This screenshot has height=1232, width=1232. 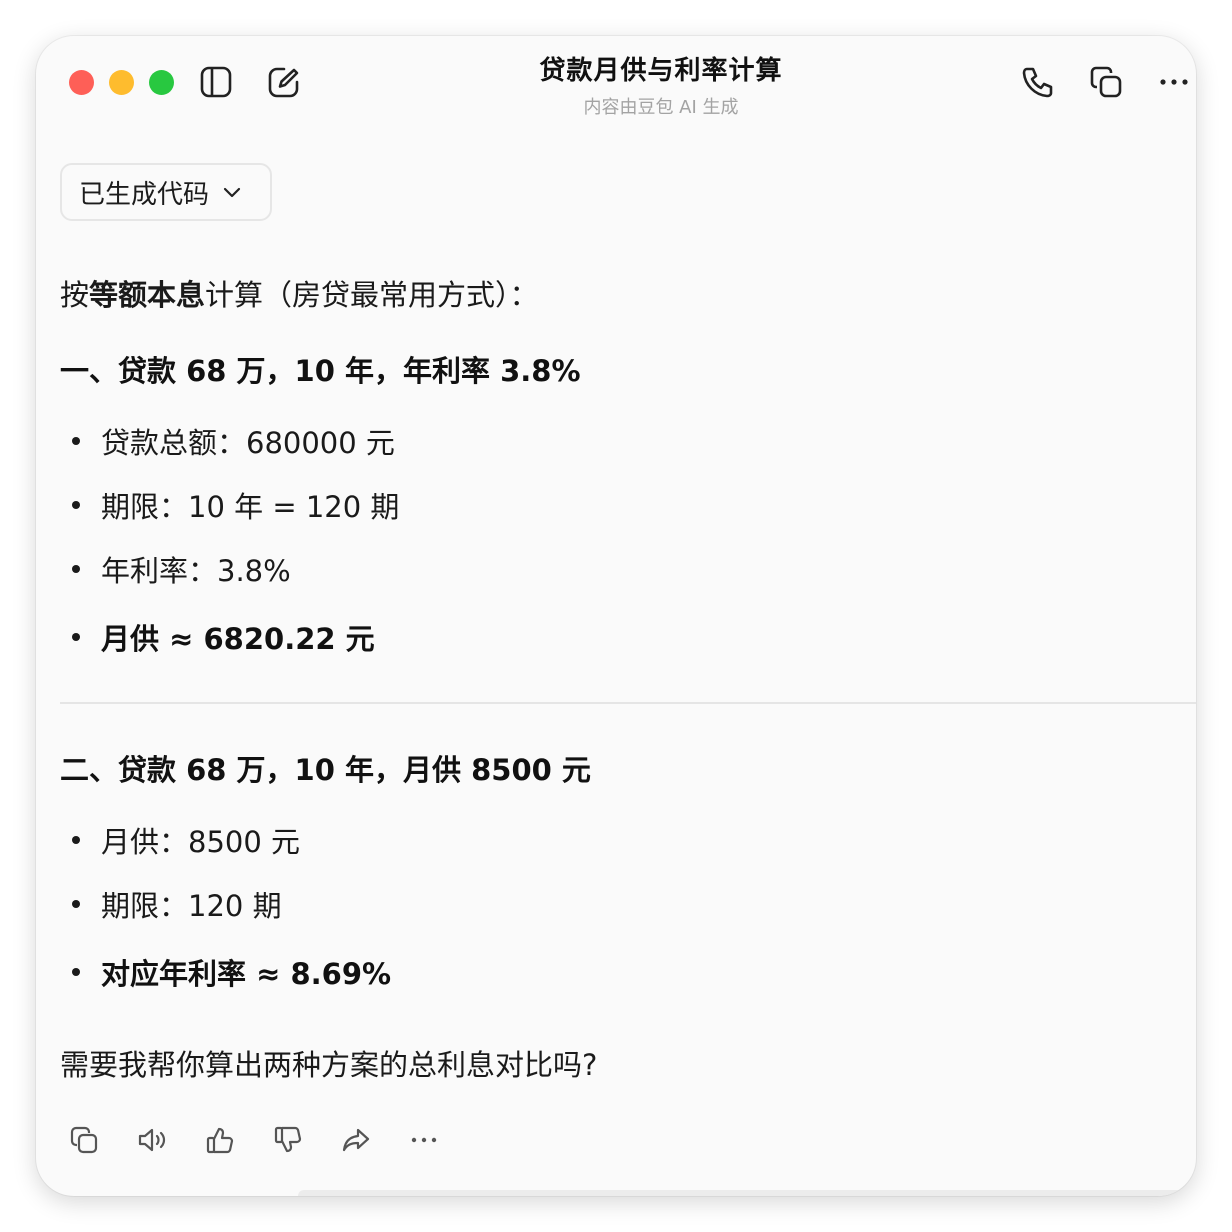 I want to click on copy-icon, so click(x=84, y=1140).